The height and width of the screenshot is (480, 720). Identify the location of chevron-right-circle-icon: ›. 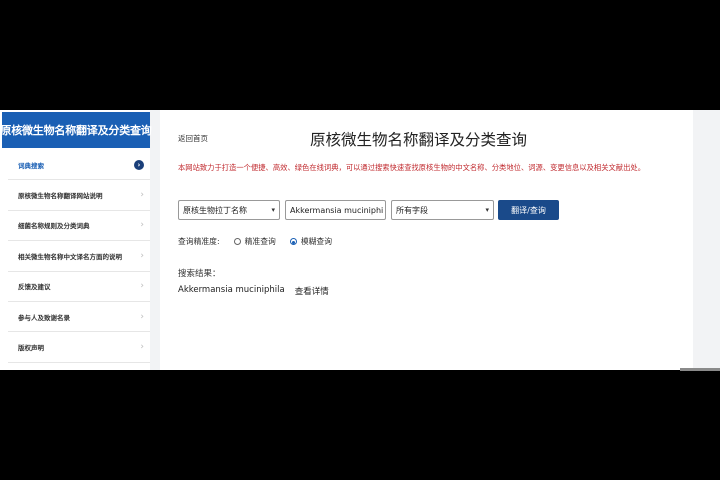
(139, 164).